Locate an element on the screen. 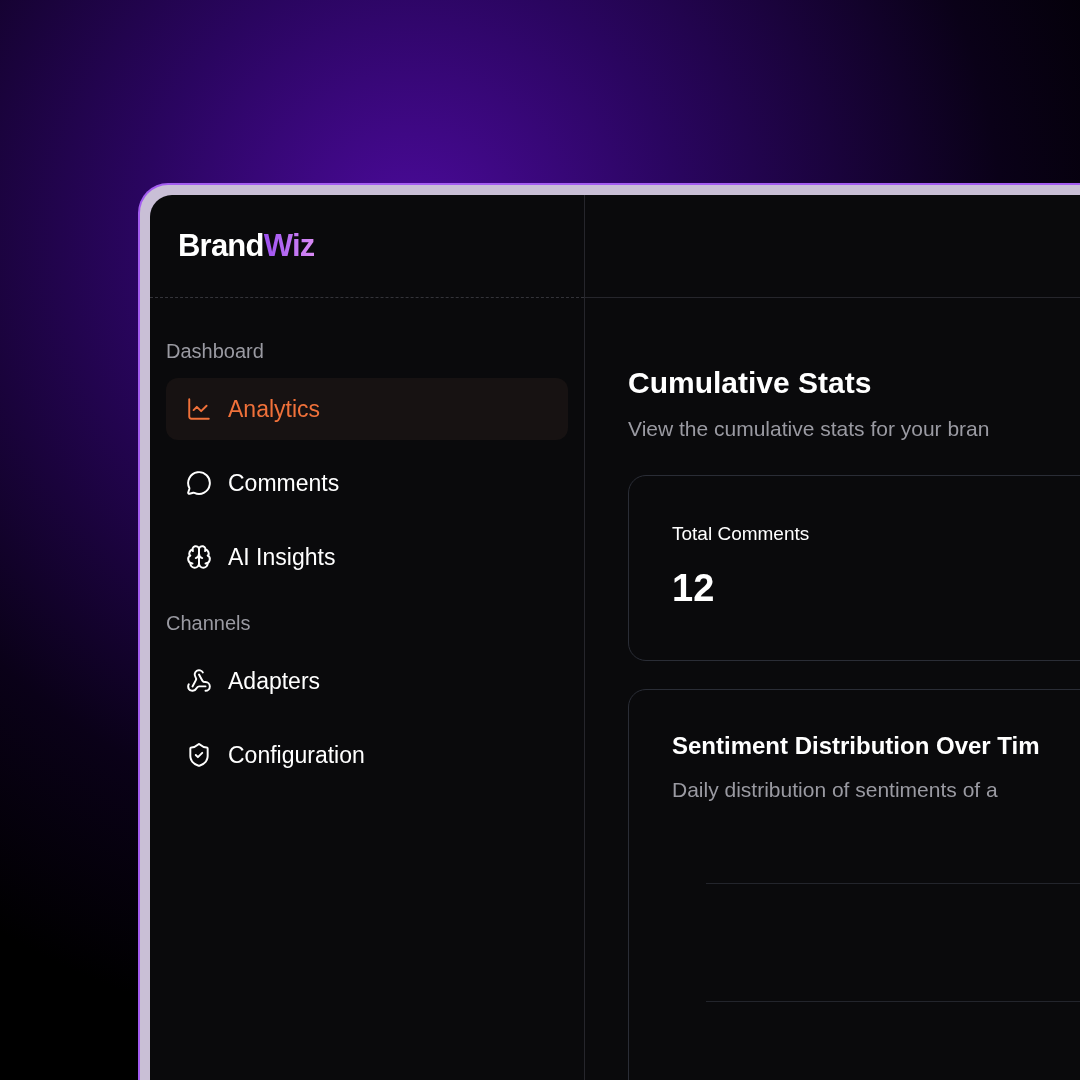  page-title: Cumulative Stats is located at coordinates (750, 383).